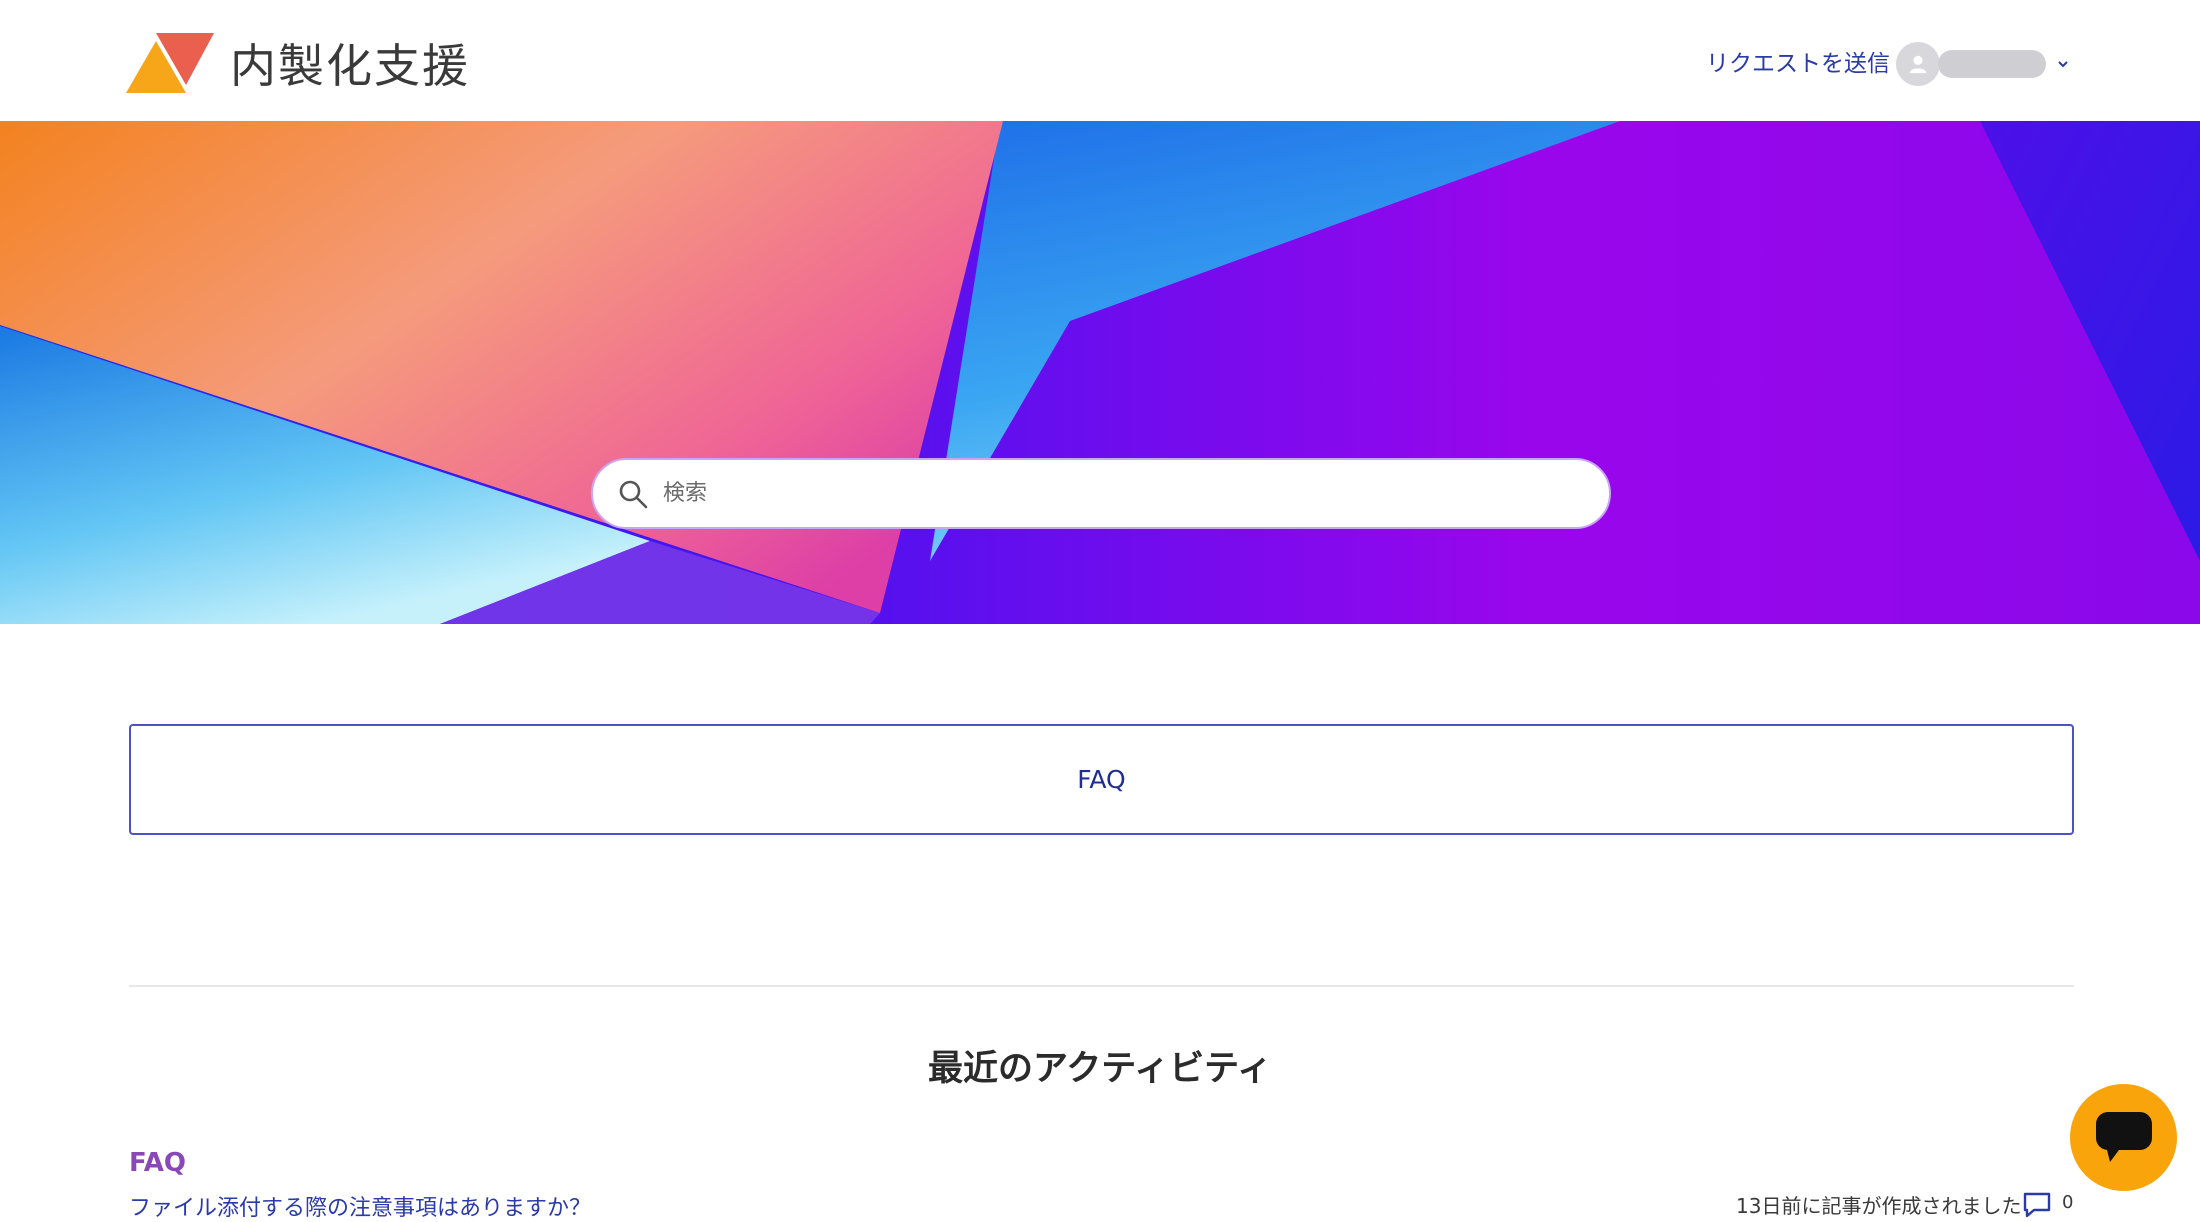 Image resolution: width=2200 pixels, height=1222 pixels. I want to click on avatar, so click(1918, 64).